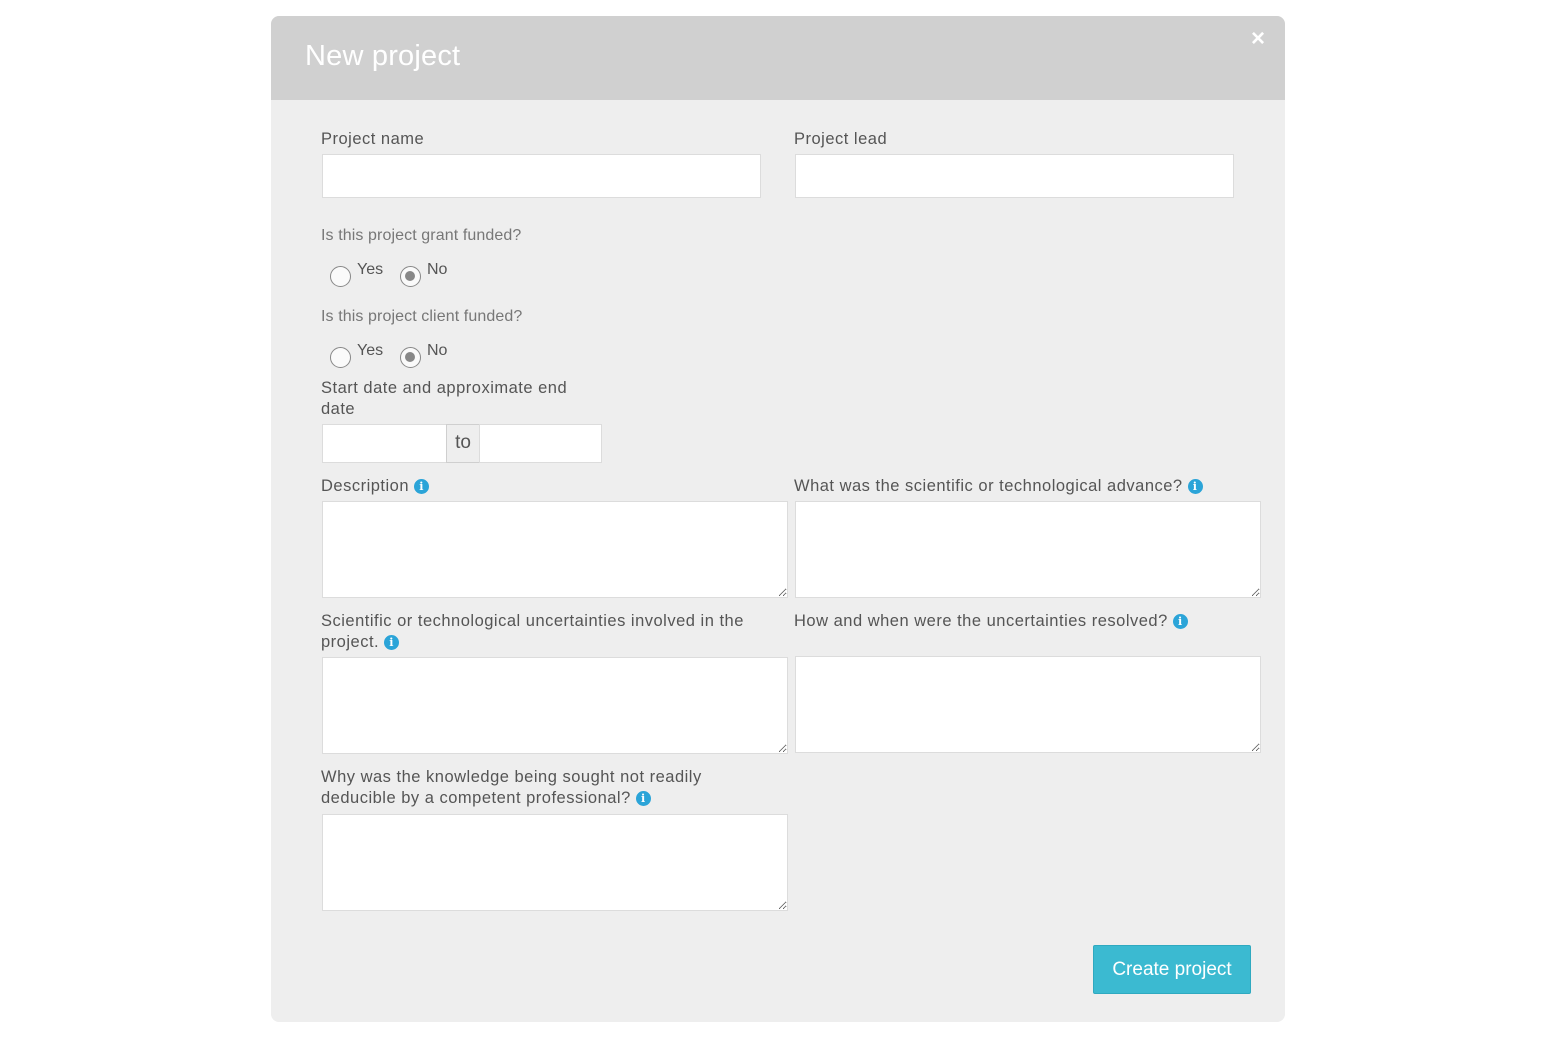  Describe the element at coordinates (422, 316) in the screenshot. I see `client-funded-question: Is this project client funded?` at that location.